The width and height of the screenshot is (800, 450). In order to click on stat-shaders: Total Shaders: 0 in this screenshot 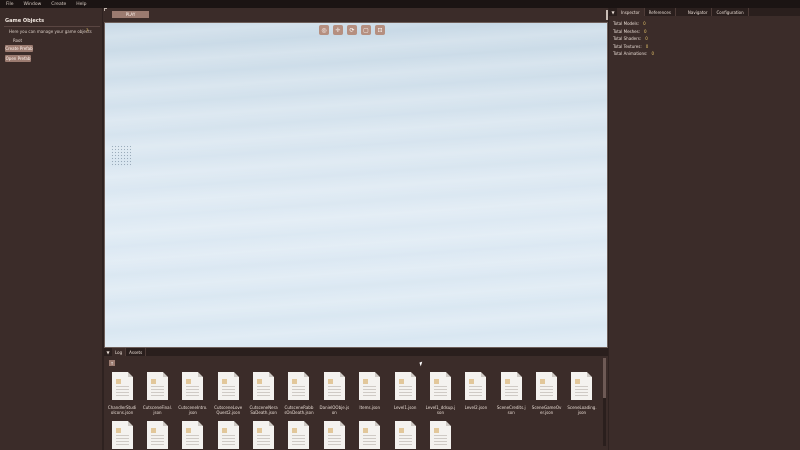, I will do `click(633, 39)`.